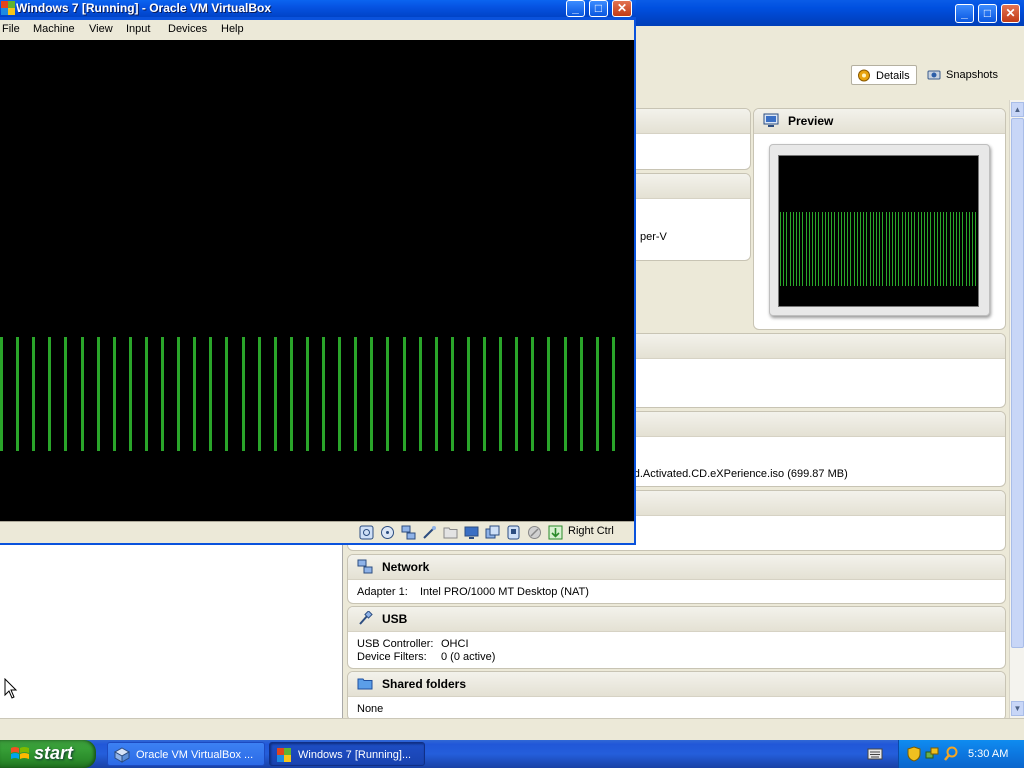 The width and height of the screenshot is (1024, 768). I want to click on details-label: Details, so click(893, 76).